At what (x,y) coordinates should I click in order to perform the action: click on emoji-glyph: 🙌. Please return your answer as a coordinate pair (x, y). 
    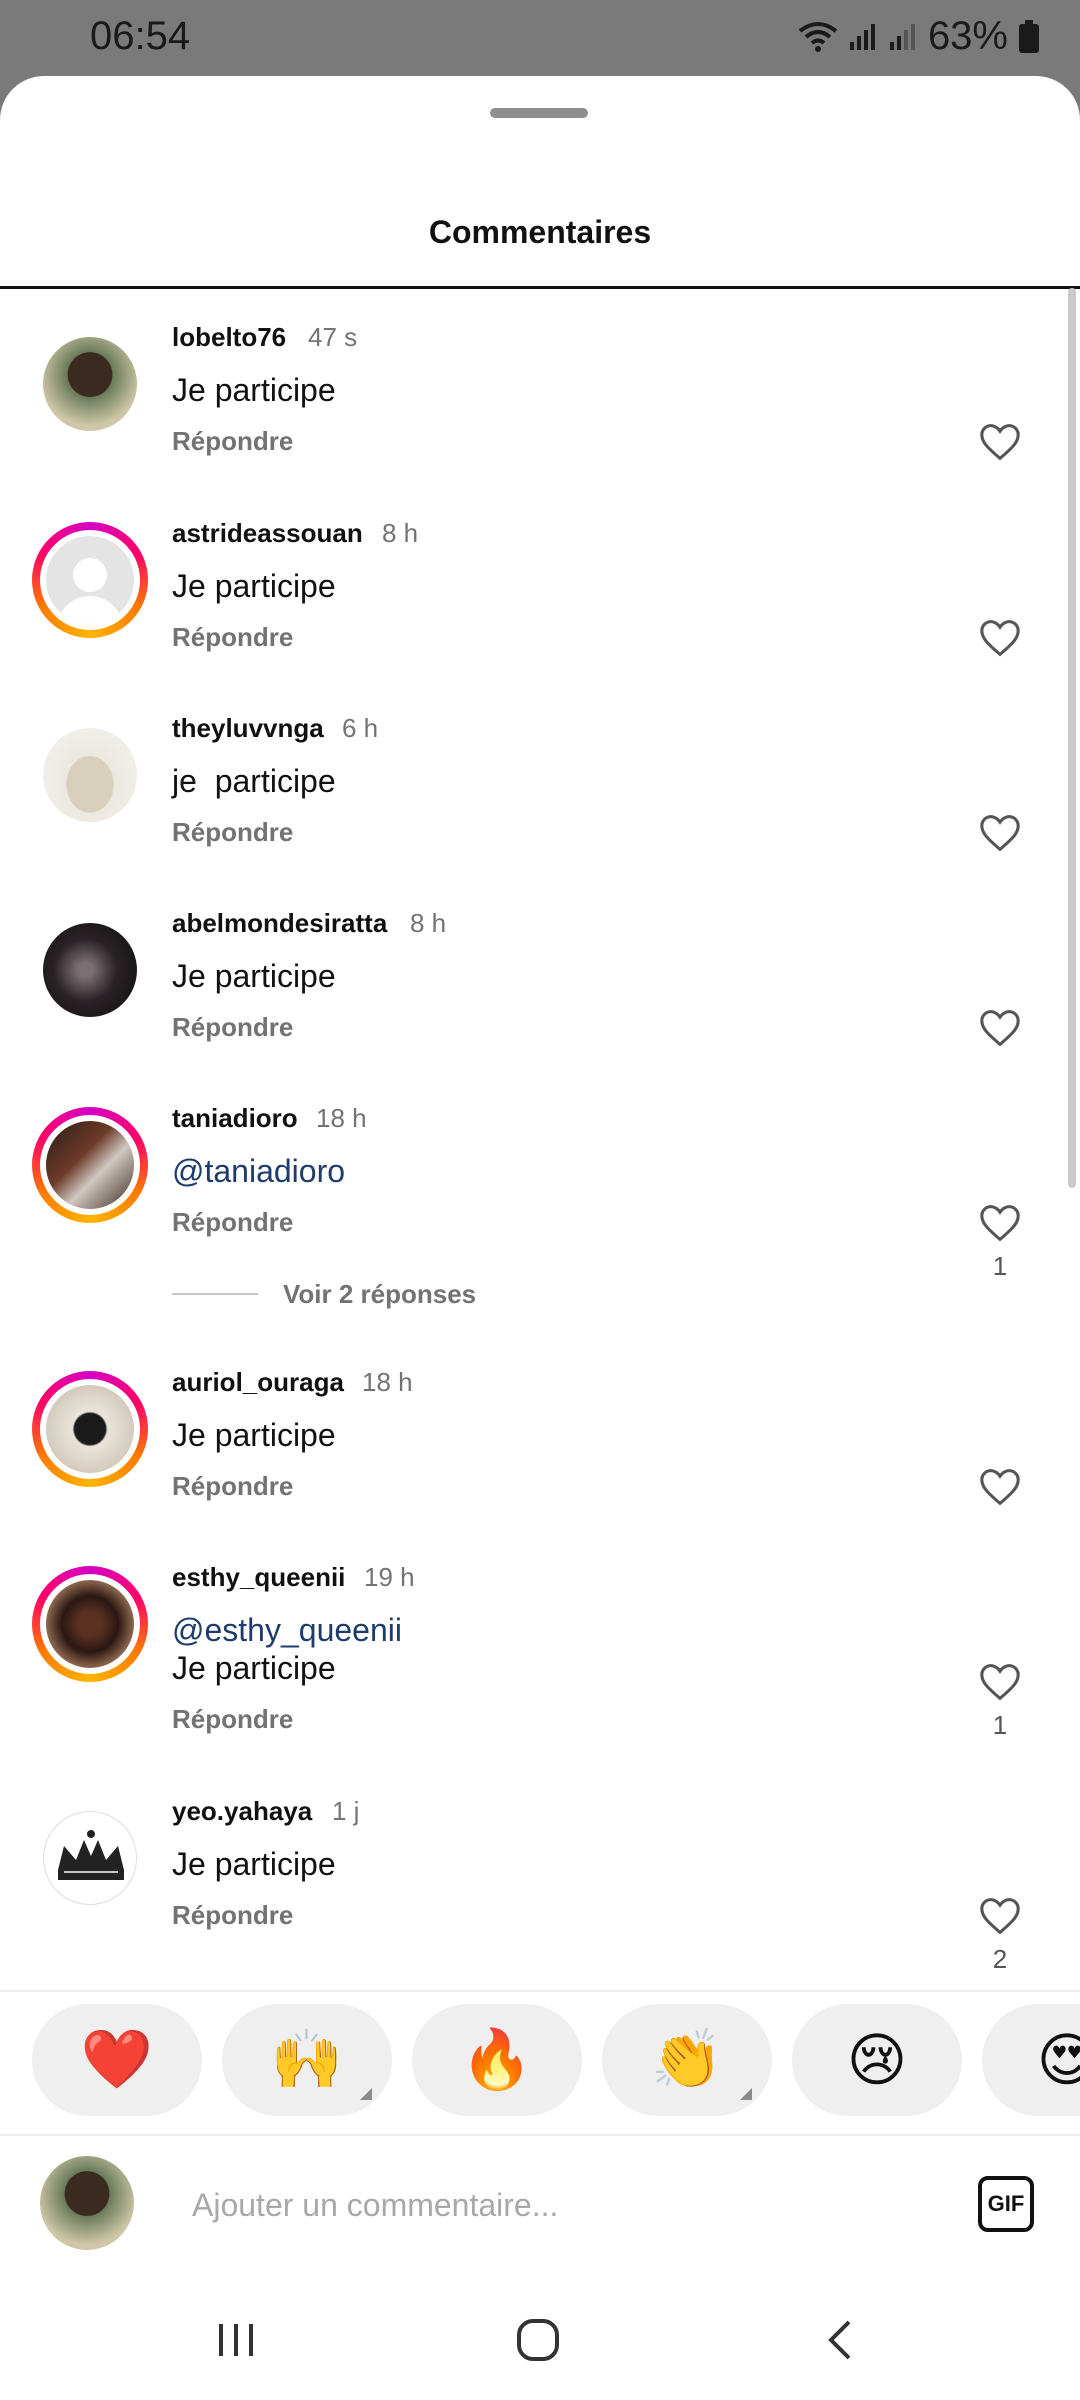
    Looking at the image, I should click on (307, 2059).